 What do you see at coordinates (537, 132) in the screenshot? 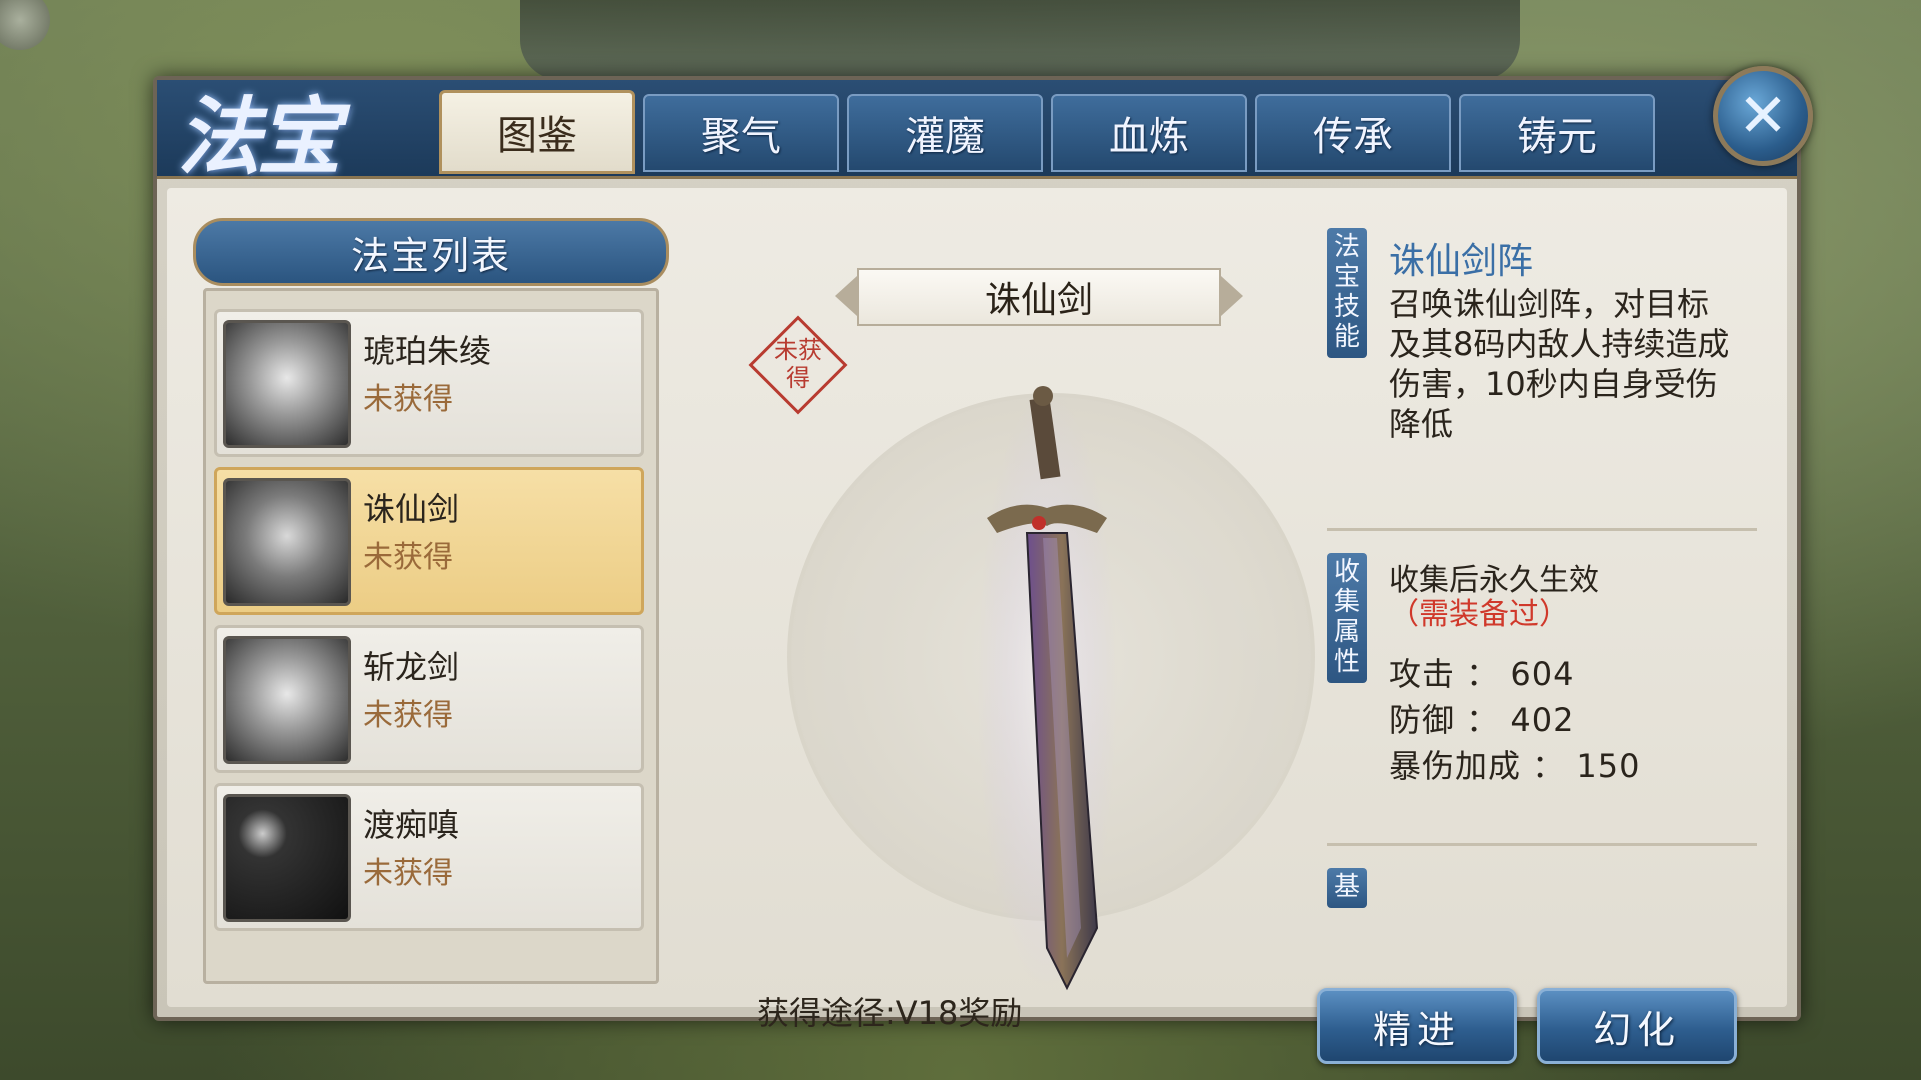
I see `tab-catalog: 图鉴` at bounding box center [537, 132].